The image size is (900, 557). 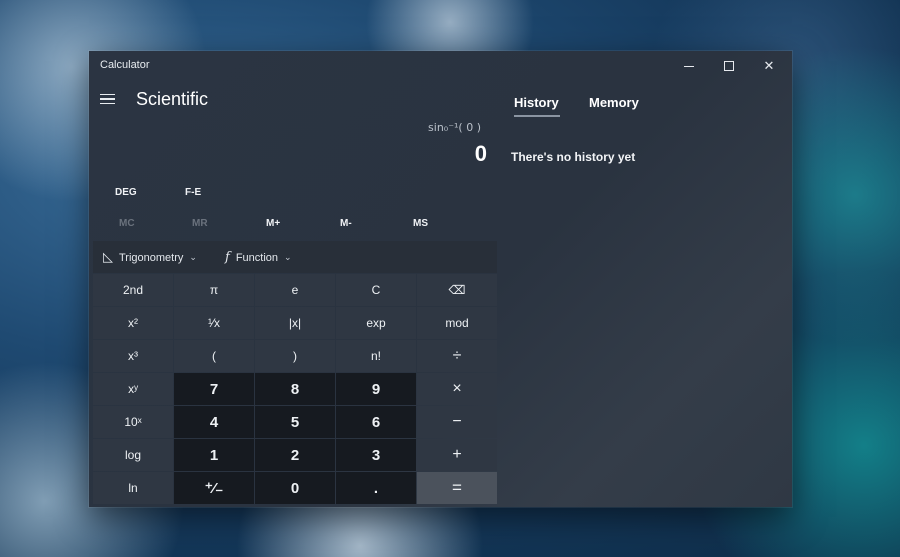 I want to click on digit-6-button: 6, so click(x=376, y=422).